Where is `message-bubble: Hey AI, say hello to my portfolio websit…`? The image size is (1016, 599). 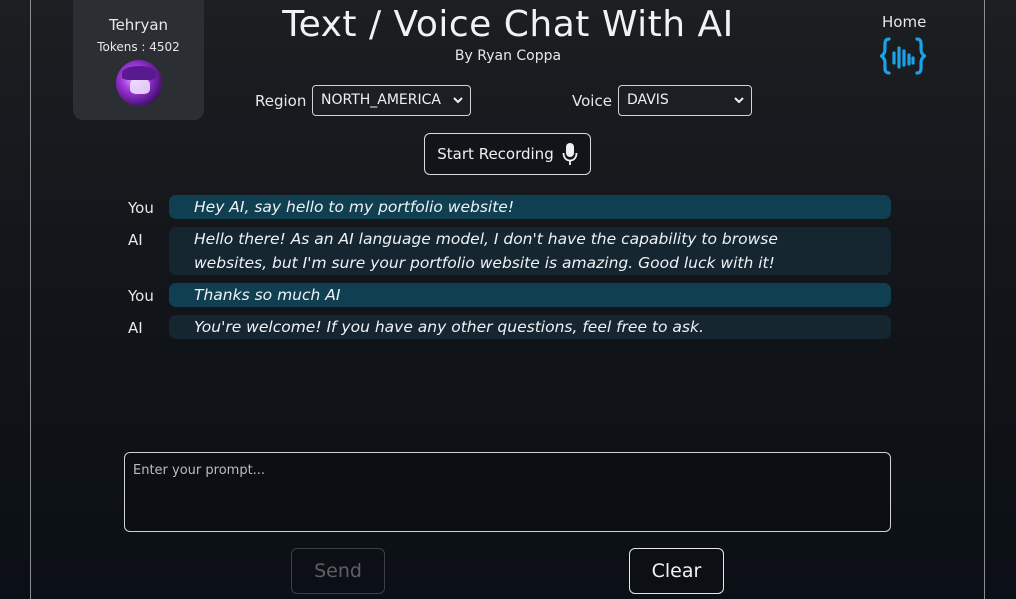
message-bubble: Hey AI, say hello to my portfolio websit… is located at coordinates (530, 207).